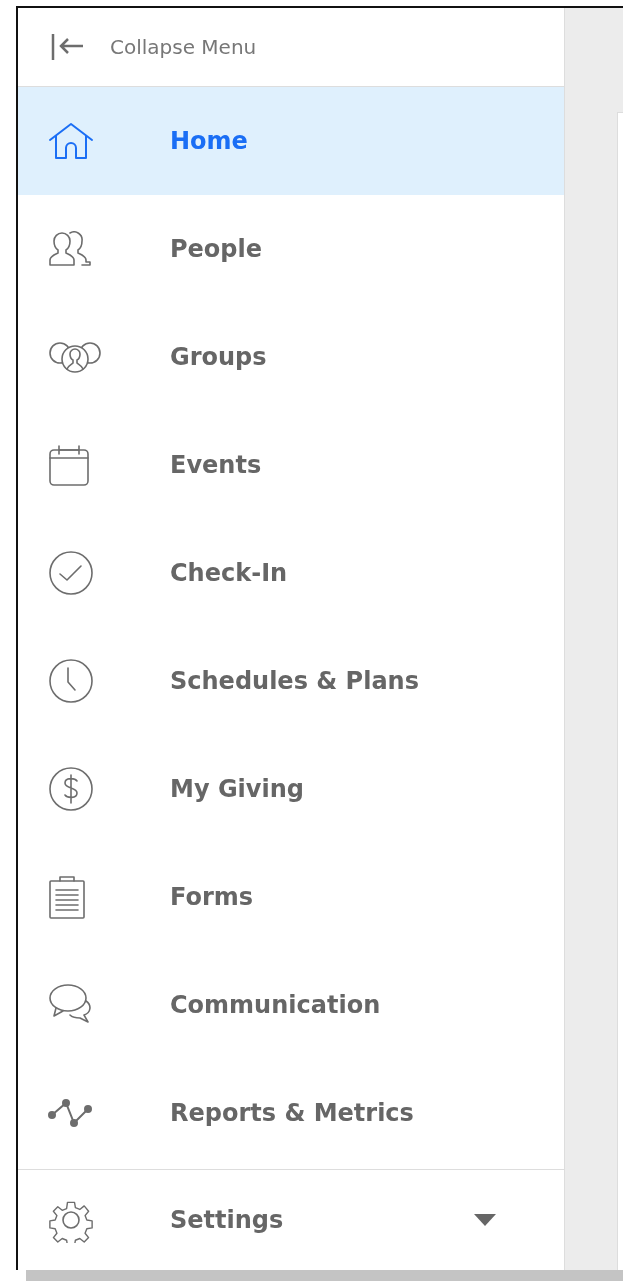 Image resolution: width=623 pixels, height=1281 pixels. What do you see at coordinates (71, 789) in the screenshot?
I see `dollar-circle-icon` at bounding box center [71, 789].